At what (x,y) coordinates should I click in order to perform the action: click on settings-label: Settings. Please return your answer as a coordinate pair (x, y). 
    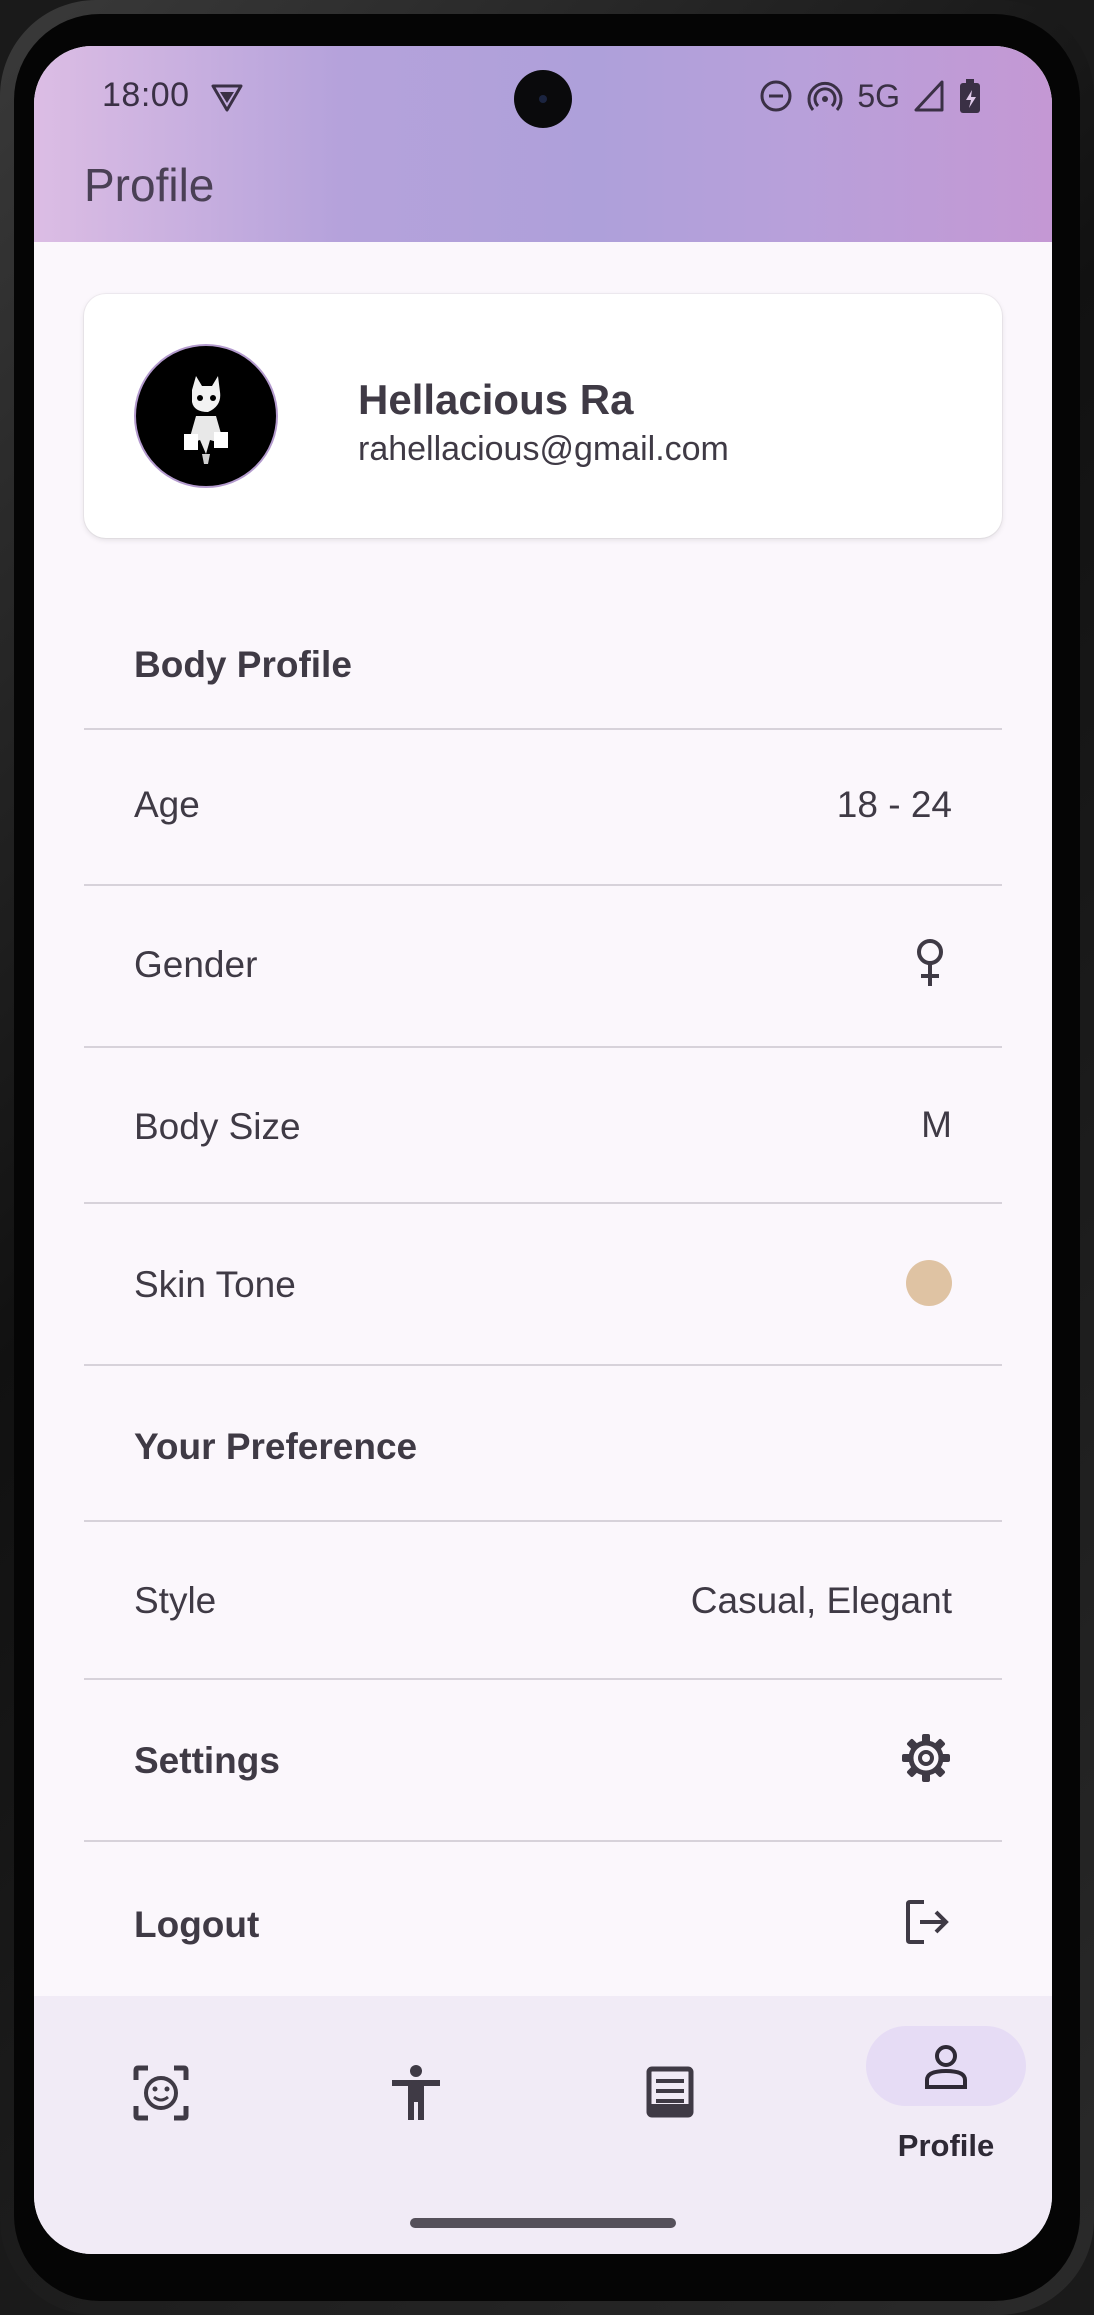
    Looking at the image, I should click on (207, 1760).